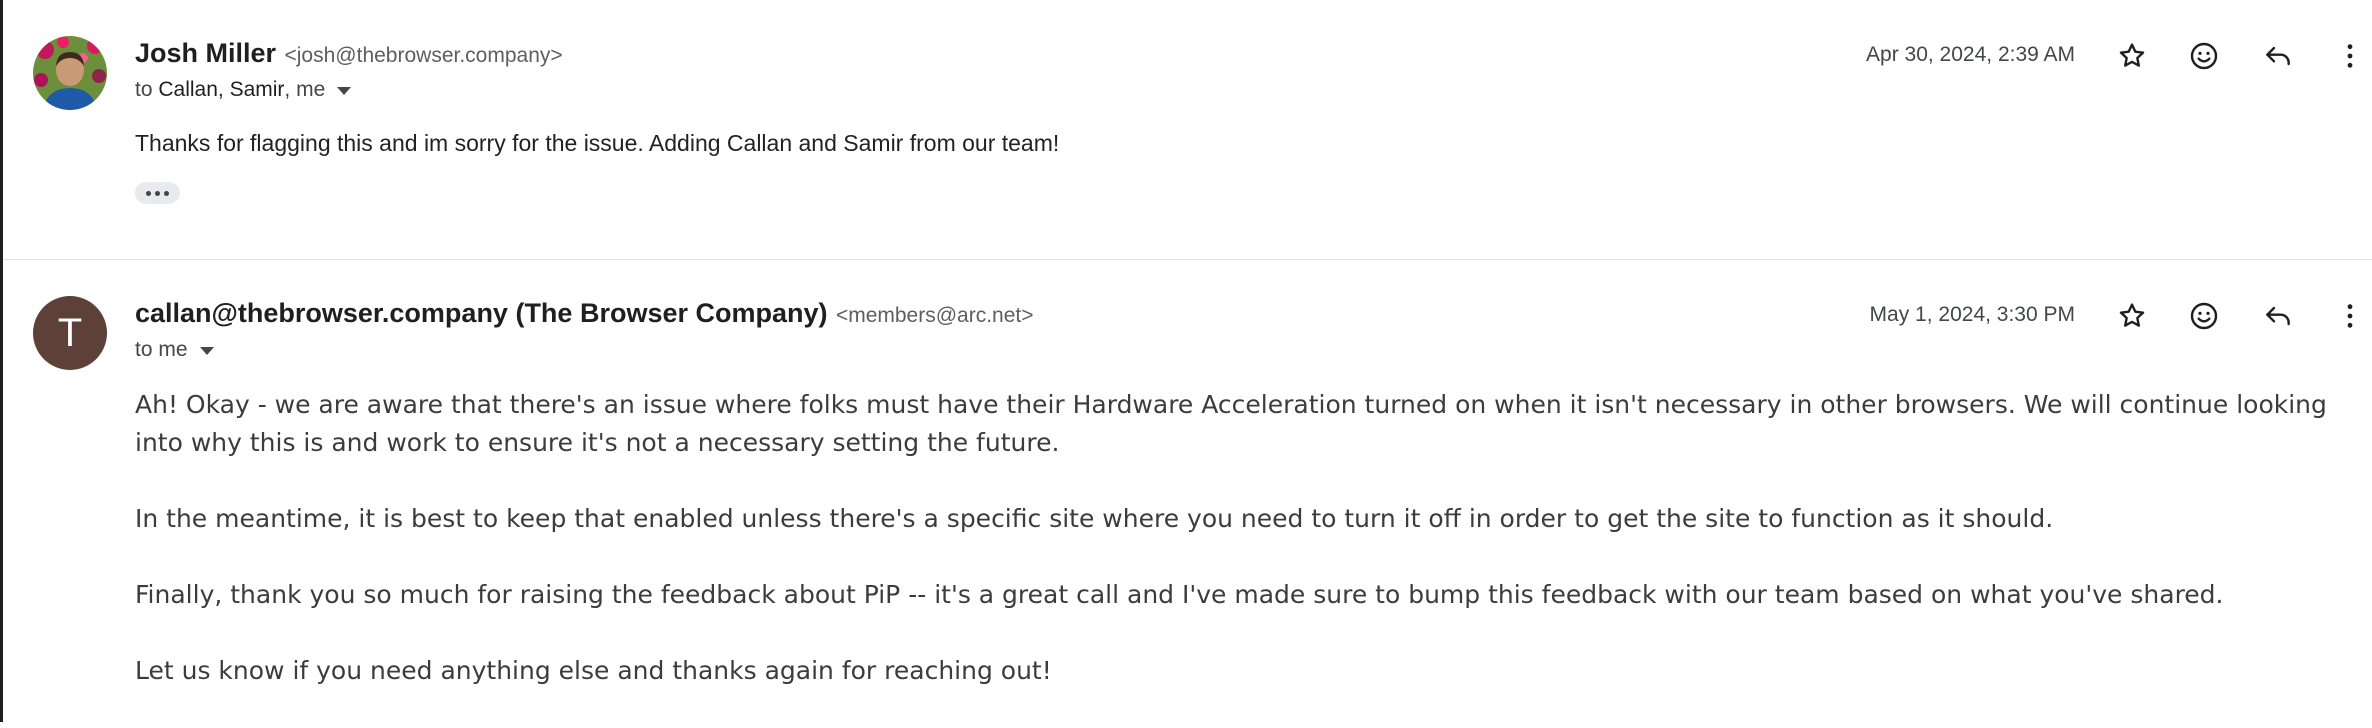 The width and height of the screenshot is (2372, 728). I want to click on to-label: to, so click(144, 89).